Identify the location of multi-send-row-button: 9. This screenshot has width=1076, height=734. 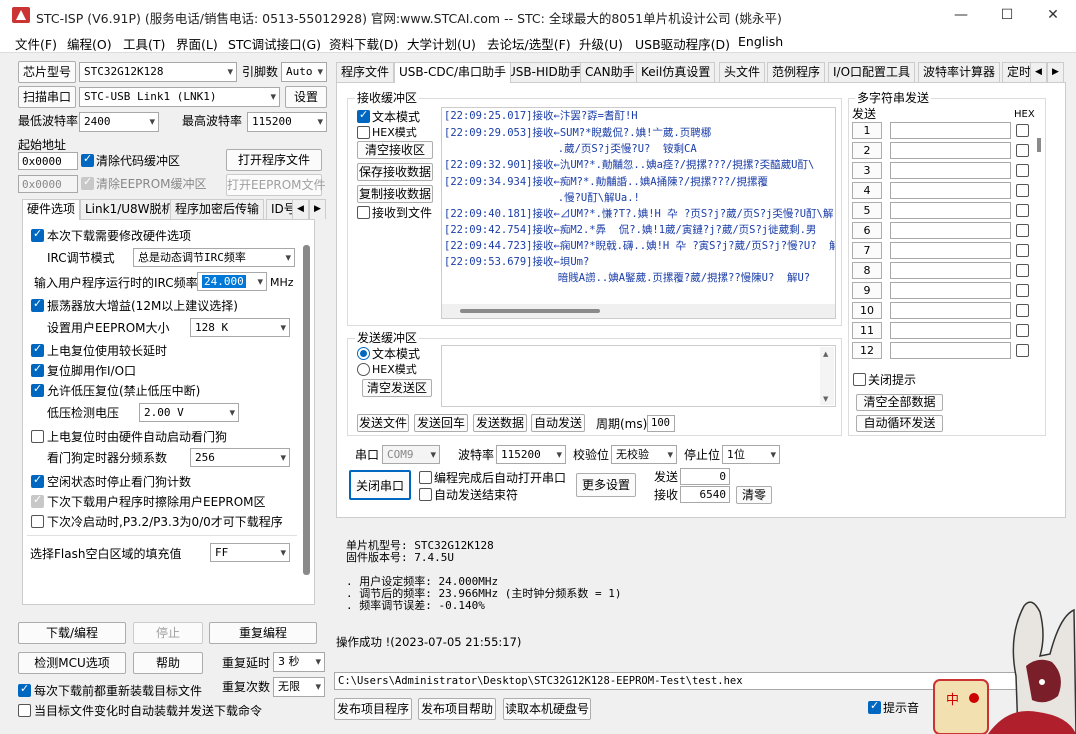
(867, 290).